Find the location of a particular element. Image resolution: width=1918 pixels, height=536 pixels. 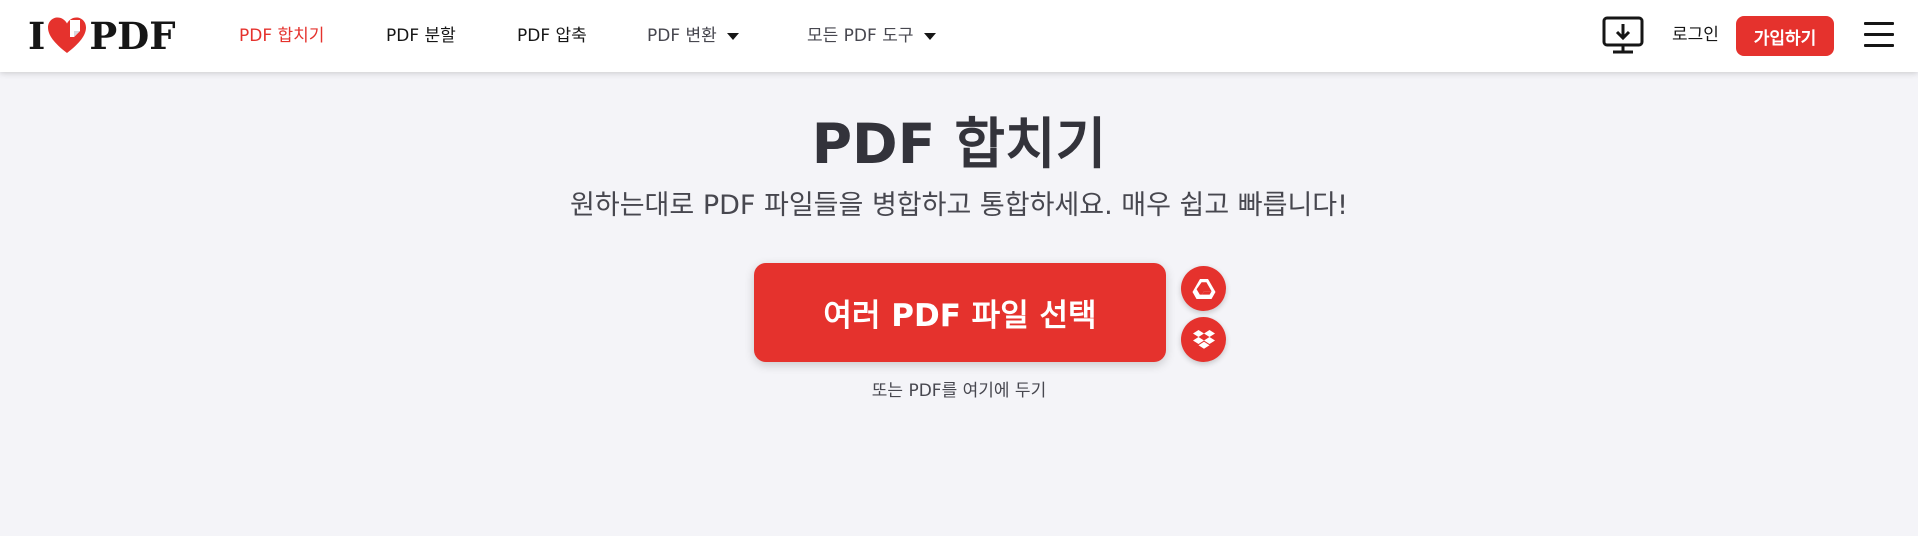

page-subtitle: 원하는대로 PDF 파일들을 병합하고 통합하세요. 매우 쉽고 빠릅니다! is located at coordinates (959, 205).